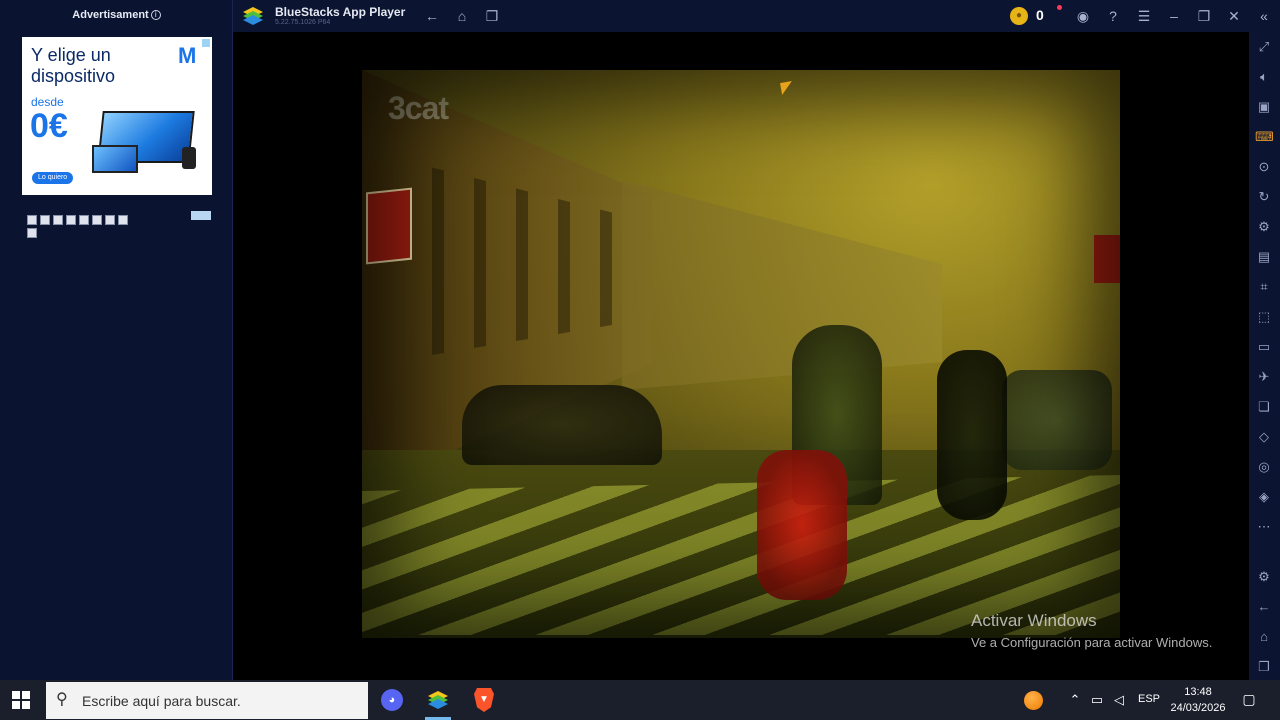 The height and width of the screenshot is (720, 1280). I want to click on taskbar-search: ⚲ Escribe aquí para buscar., so click(207, 700).